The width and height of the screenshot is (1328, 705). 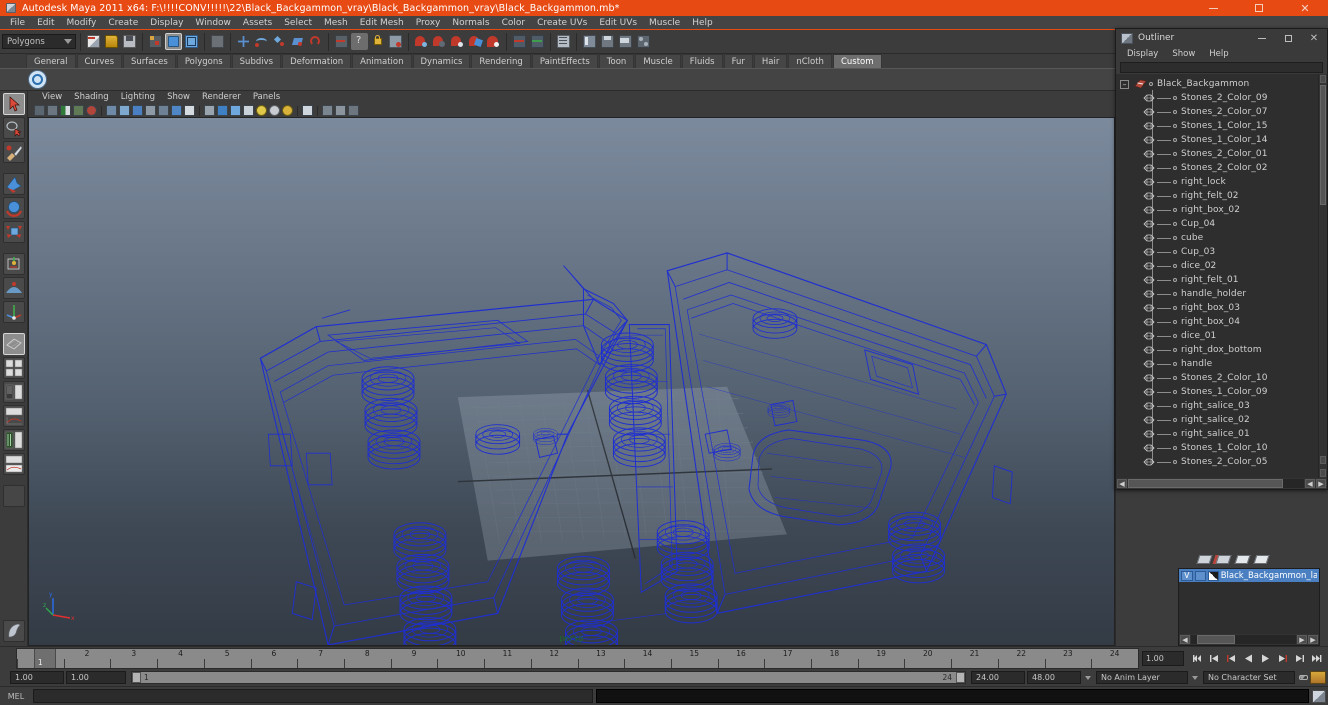 I want to click on shelf-tab-surfaces: Surfaces, so click(x=149, y=61).